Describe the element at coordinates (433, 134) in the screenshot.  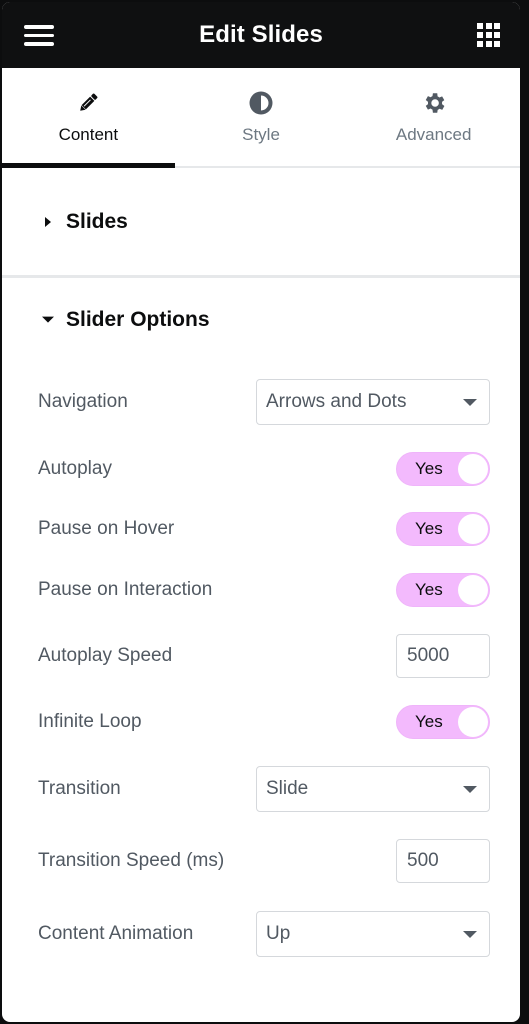
I see `tab-label: Advanced` at that location.